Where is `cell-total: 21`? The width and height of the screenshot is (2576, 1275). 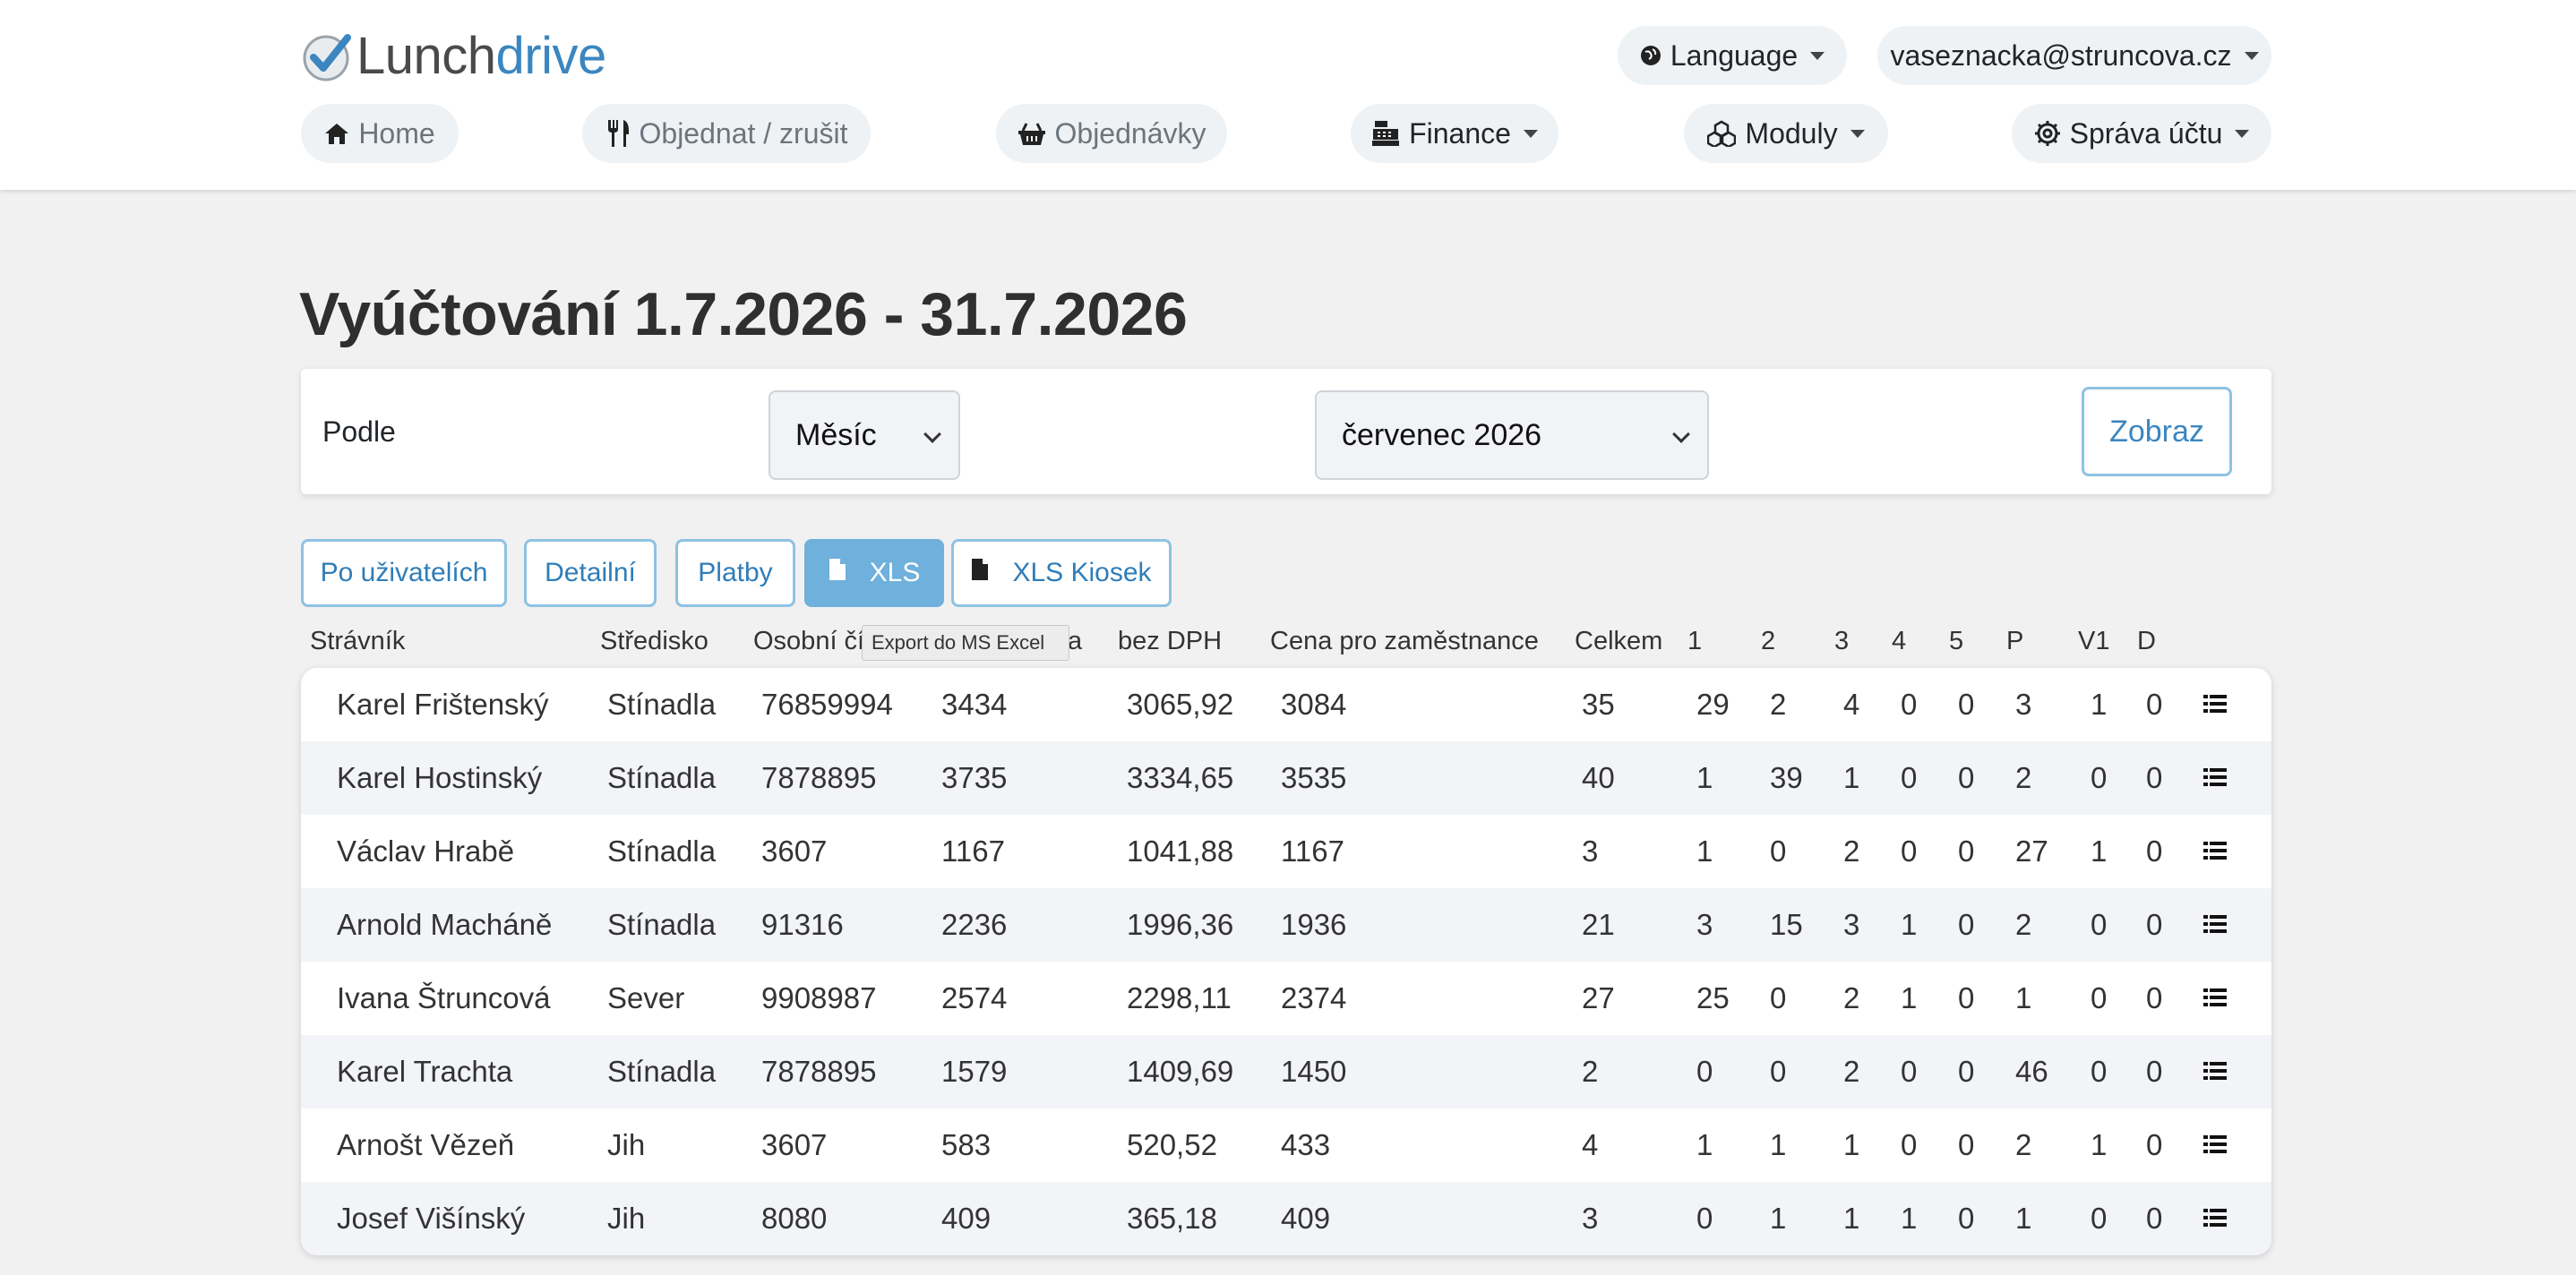
cell-total: 21 is located at coordinates (1598, 924).